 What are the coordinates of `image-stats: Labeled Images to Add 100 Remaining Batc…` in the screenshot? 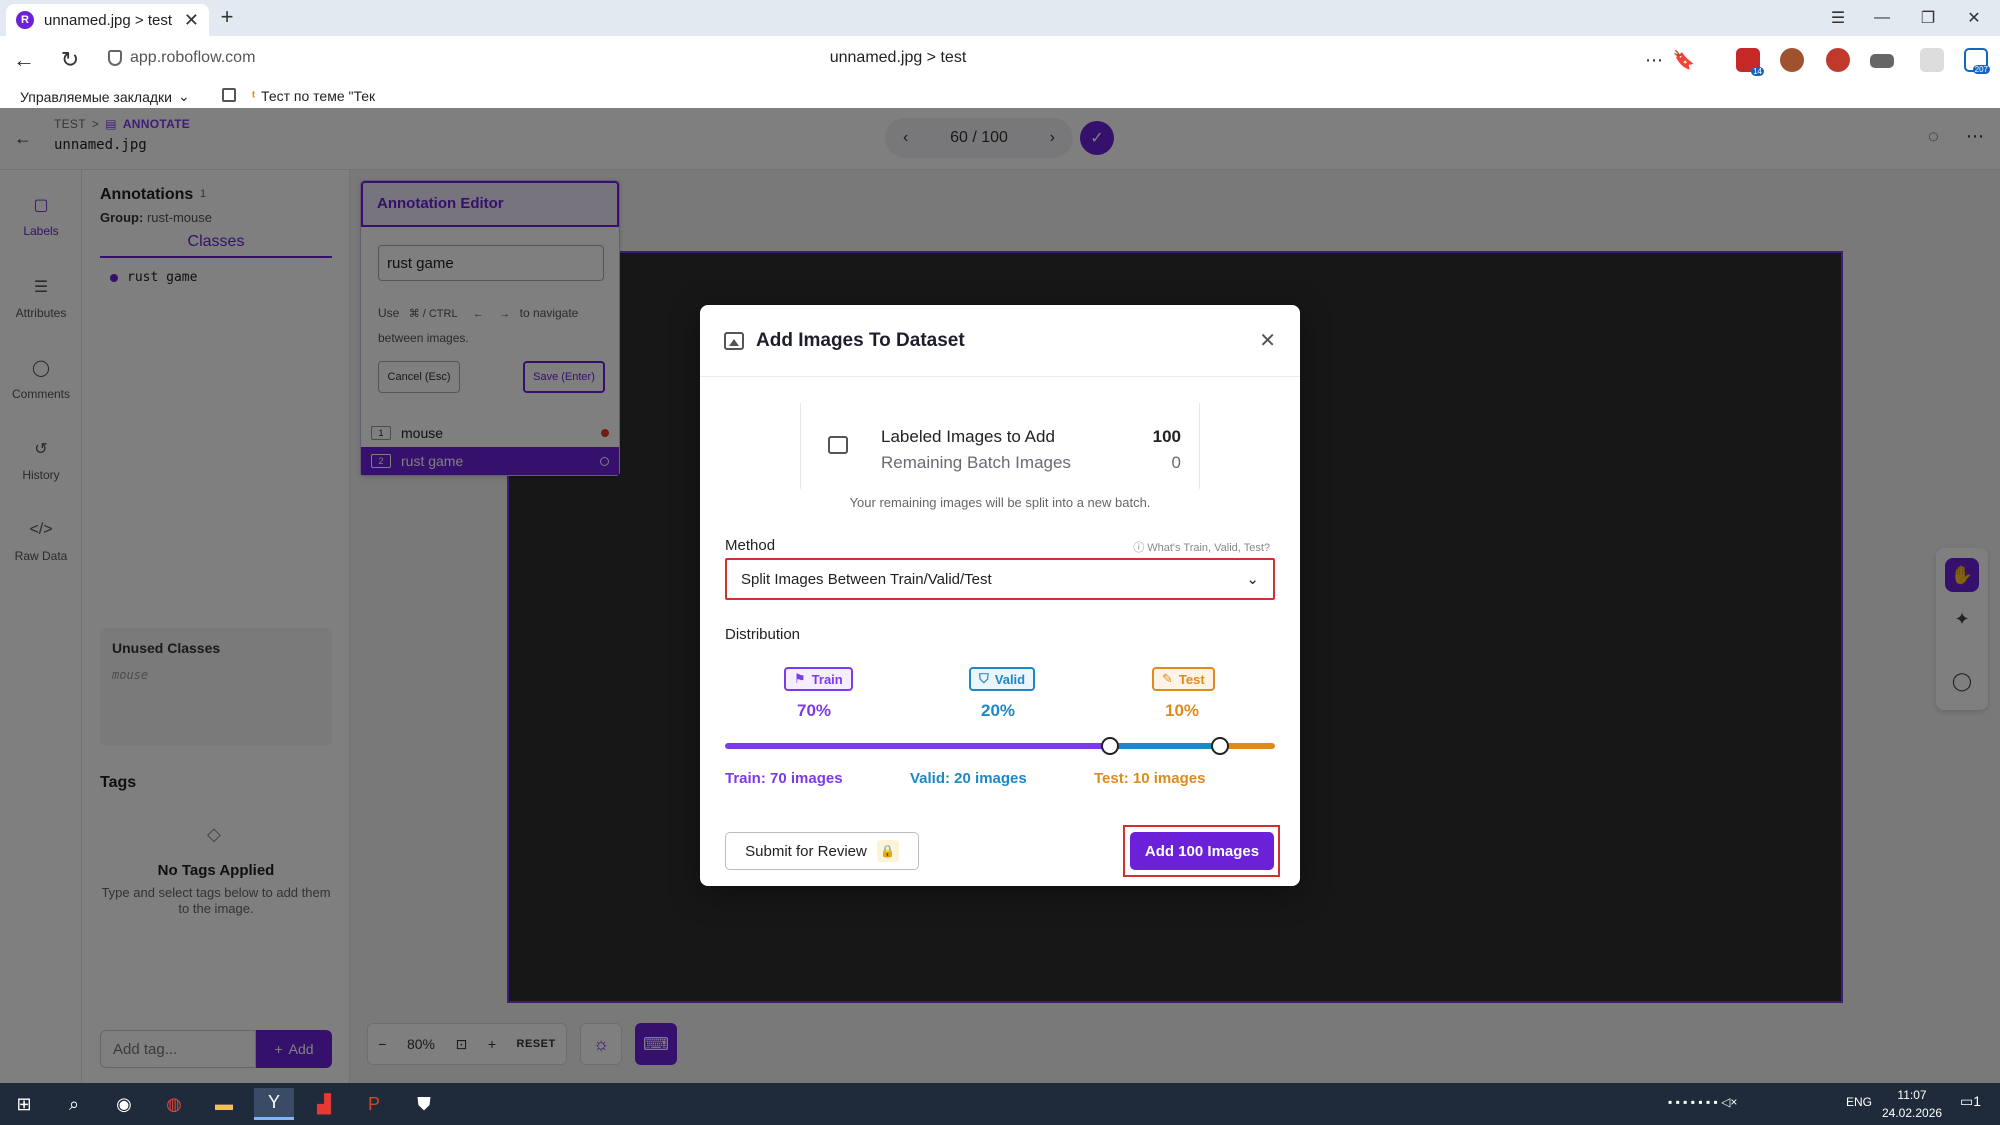 It's located at (1000, 446).